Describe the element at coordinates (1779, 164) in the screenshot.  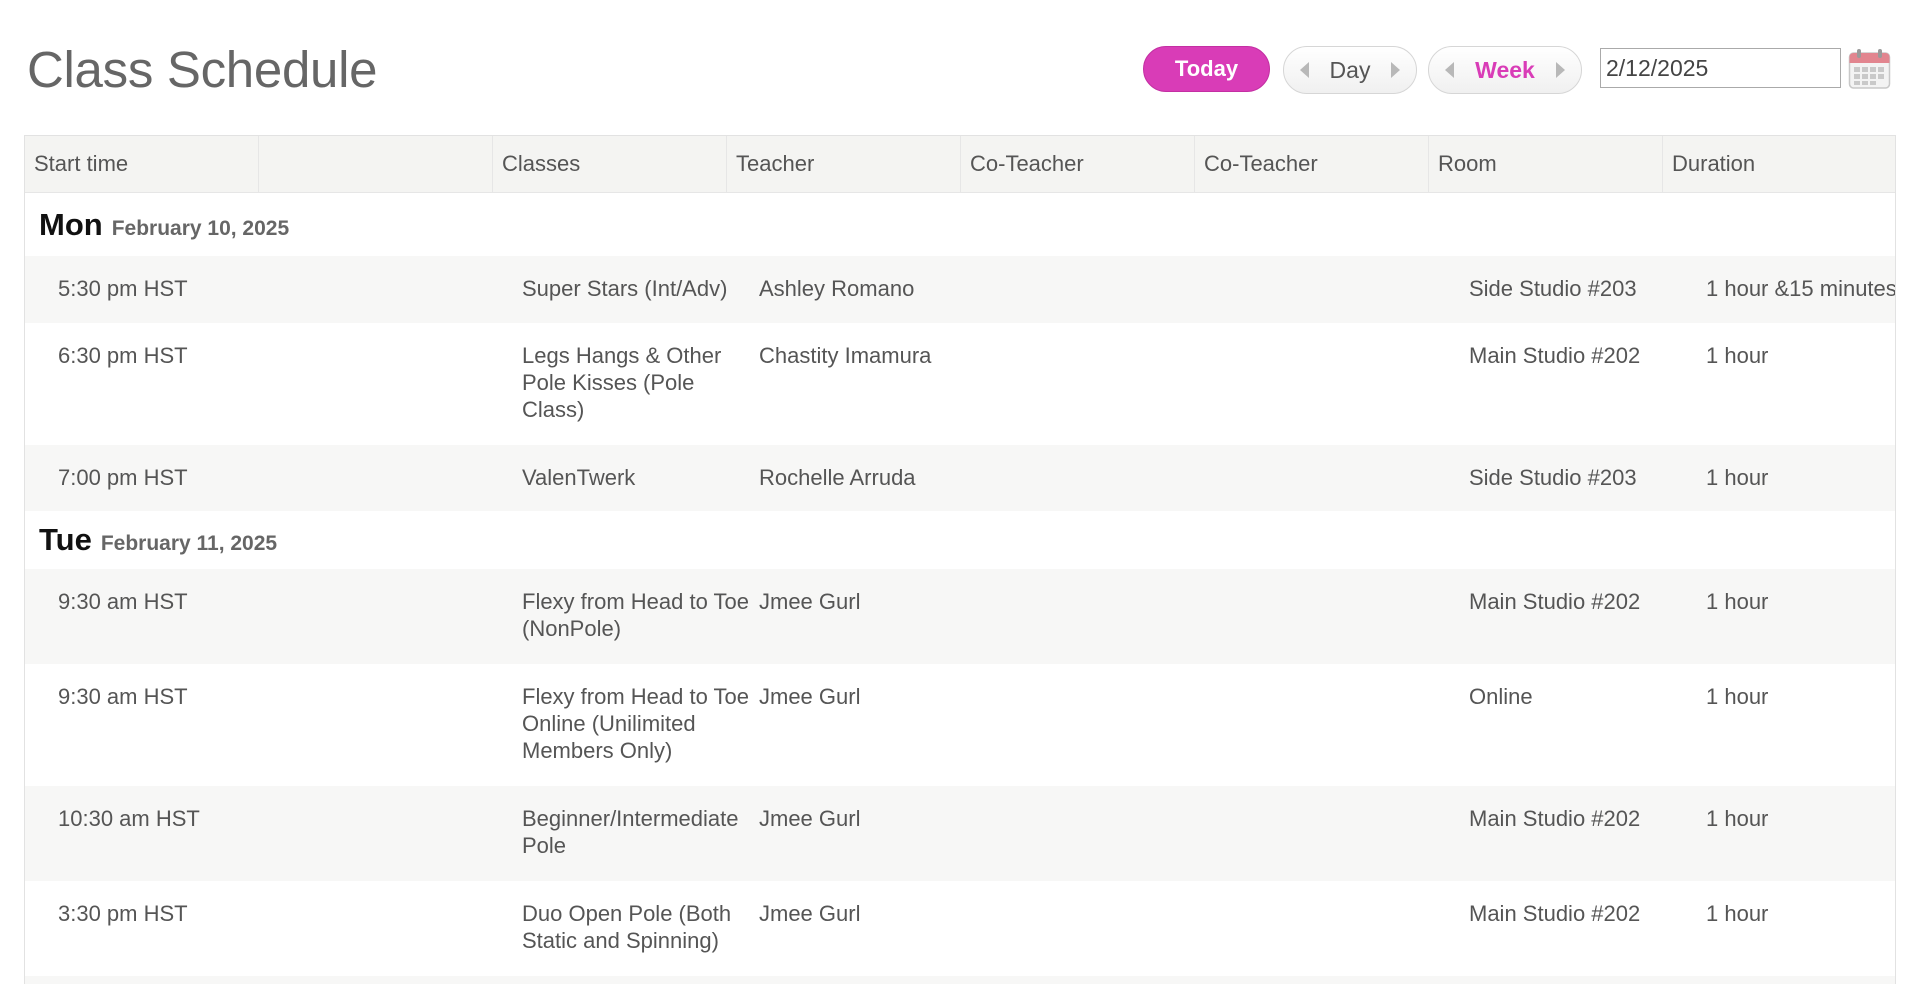
I see `column-header-duration: Duration` at that location.